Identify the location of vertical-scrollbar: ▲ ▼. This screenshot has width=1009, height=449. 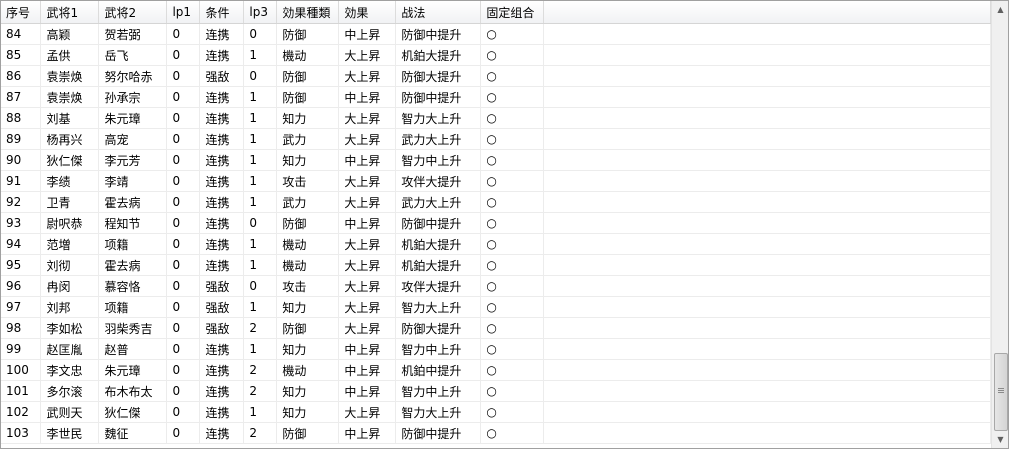
(999, 224).